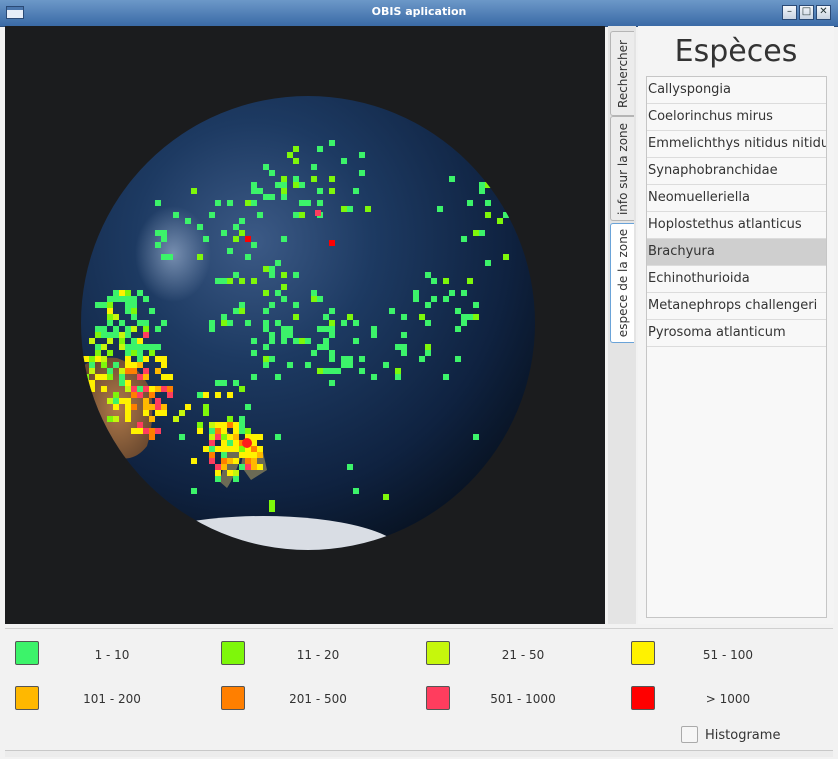 This screenshot has width=838, height=759. What do you see at coordinates (419, 13) in the screenshot?
I see `title-bar: OBIS aplication – □ ✕` at bounding box center [419, 13].